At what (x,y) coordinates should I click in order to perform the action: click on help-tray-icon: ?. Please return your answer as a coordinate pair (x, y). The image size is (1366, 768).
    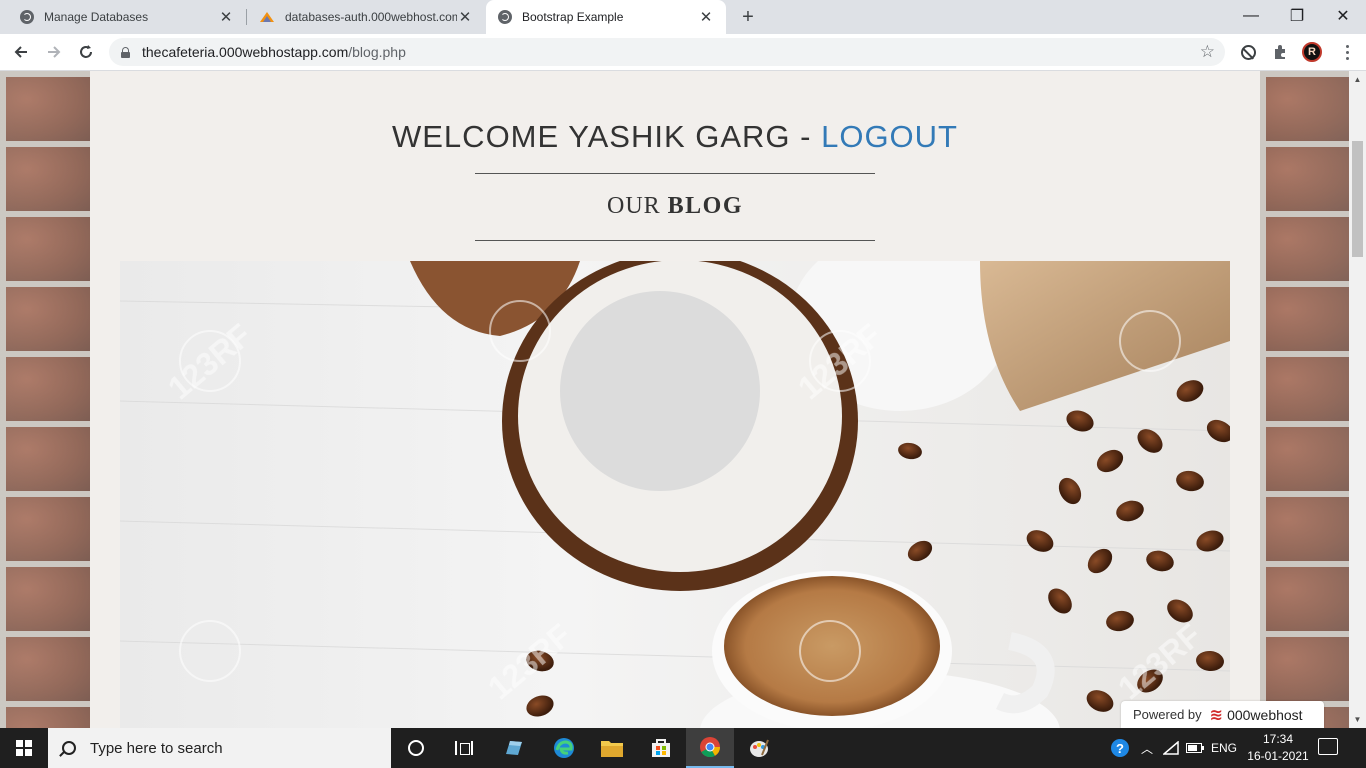
    Looking at the image, I should click on (1120, 748).